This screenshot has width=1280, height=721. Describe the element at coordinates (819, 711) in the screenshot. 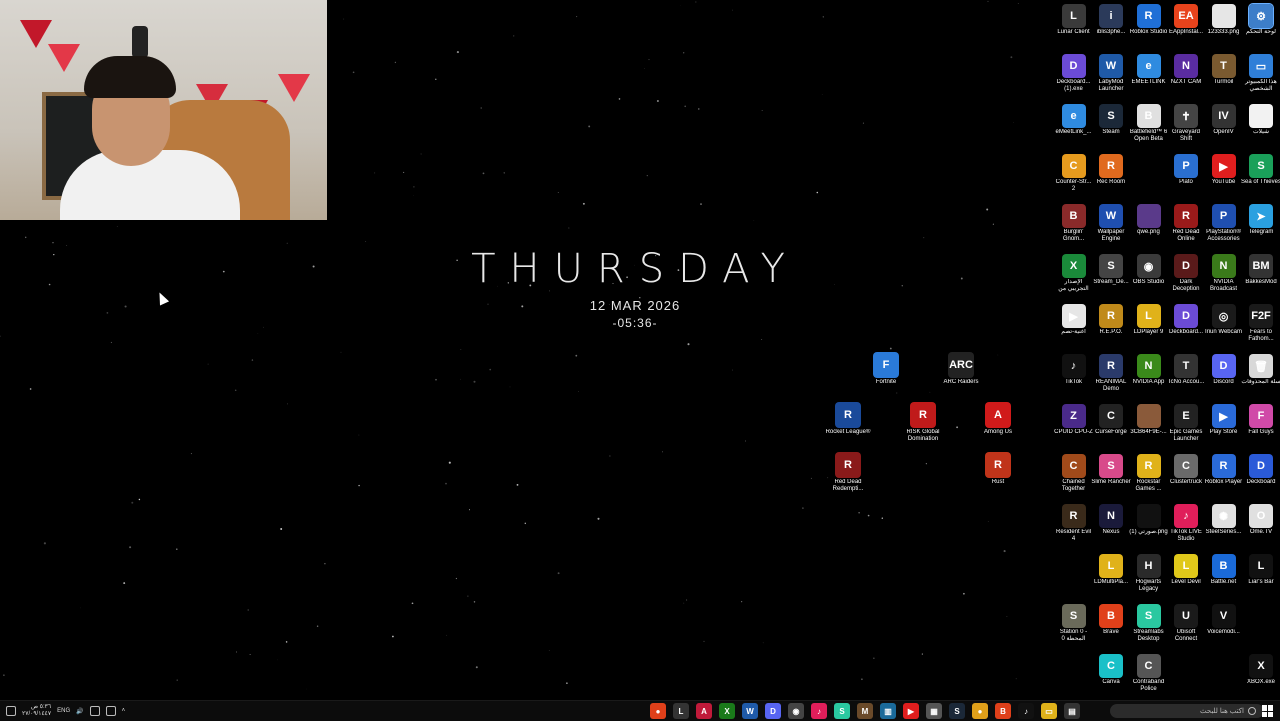

I see `tiktok-live-icon: ♪` at that location.